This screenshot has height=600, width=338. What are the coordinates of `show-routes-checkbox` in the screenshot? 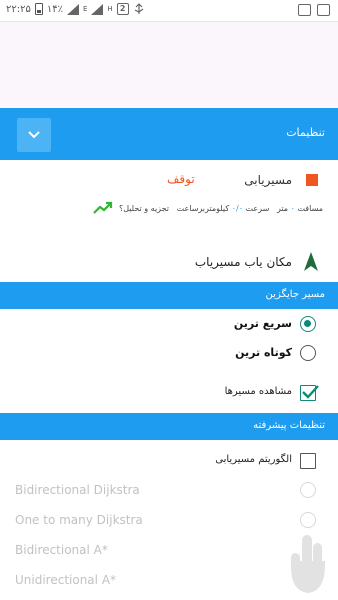 It's located at (309, 393).